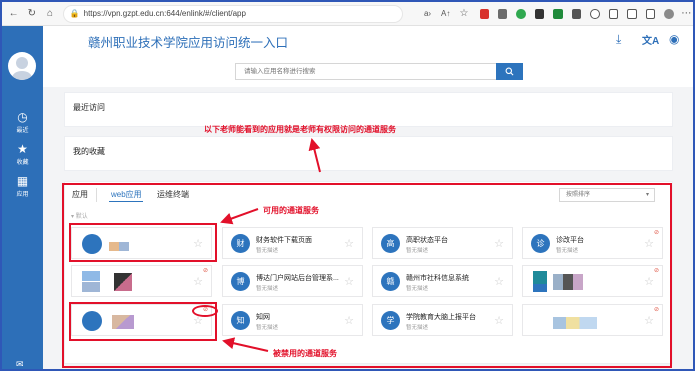  What do you see at coordinates (300, 129) in the screenshot?
I see `annotation-top-text: 以下老师能看到的应用就是老师有权限访问的通道服务` at bounding box center [300, 129].